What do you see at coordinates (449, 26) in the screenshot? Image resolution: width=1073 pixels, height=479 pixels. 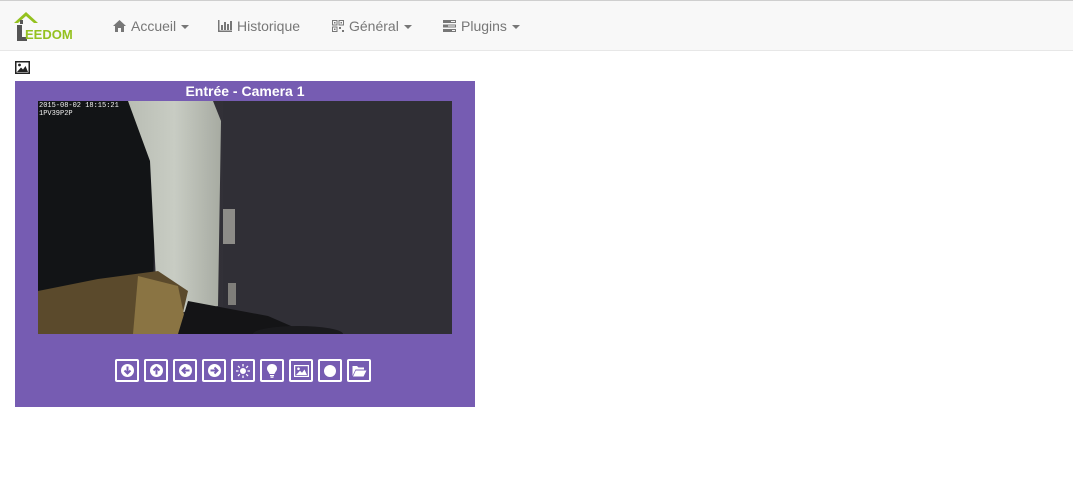 I see `tasks-icon` at bounding box center [449, 26].